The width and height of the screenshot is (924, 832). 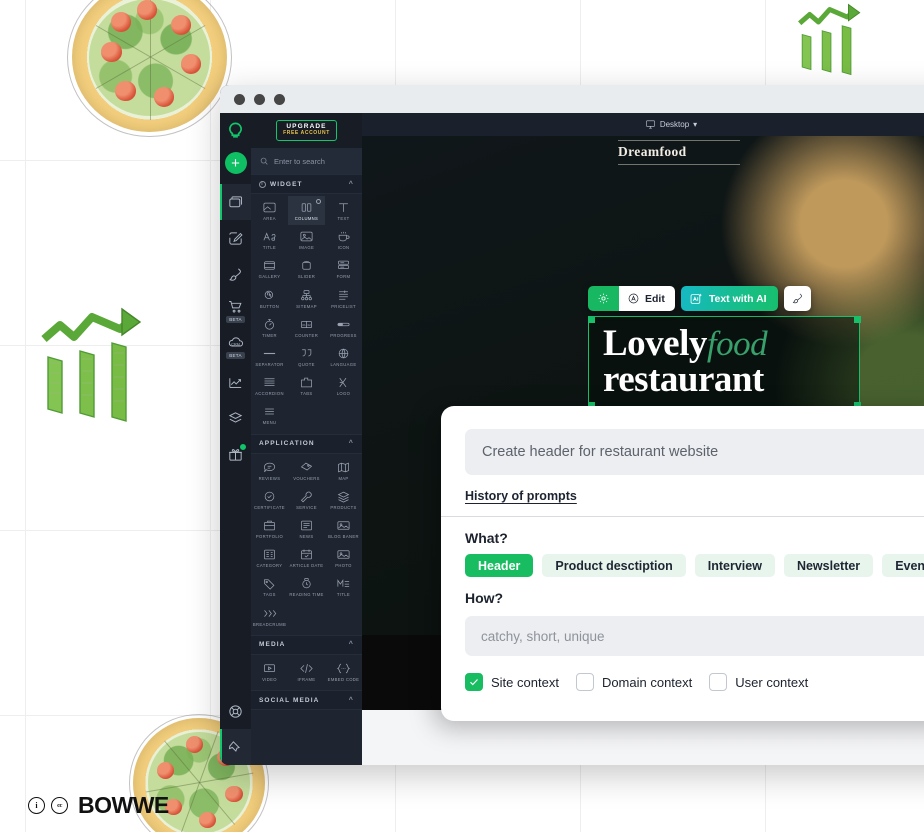 I want to click on resize-handle-top-left, so click(x=591, y=319).